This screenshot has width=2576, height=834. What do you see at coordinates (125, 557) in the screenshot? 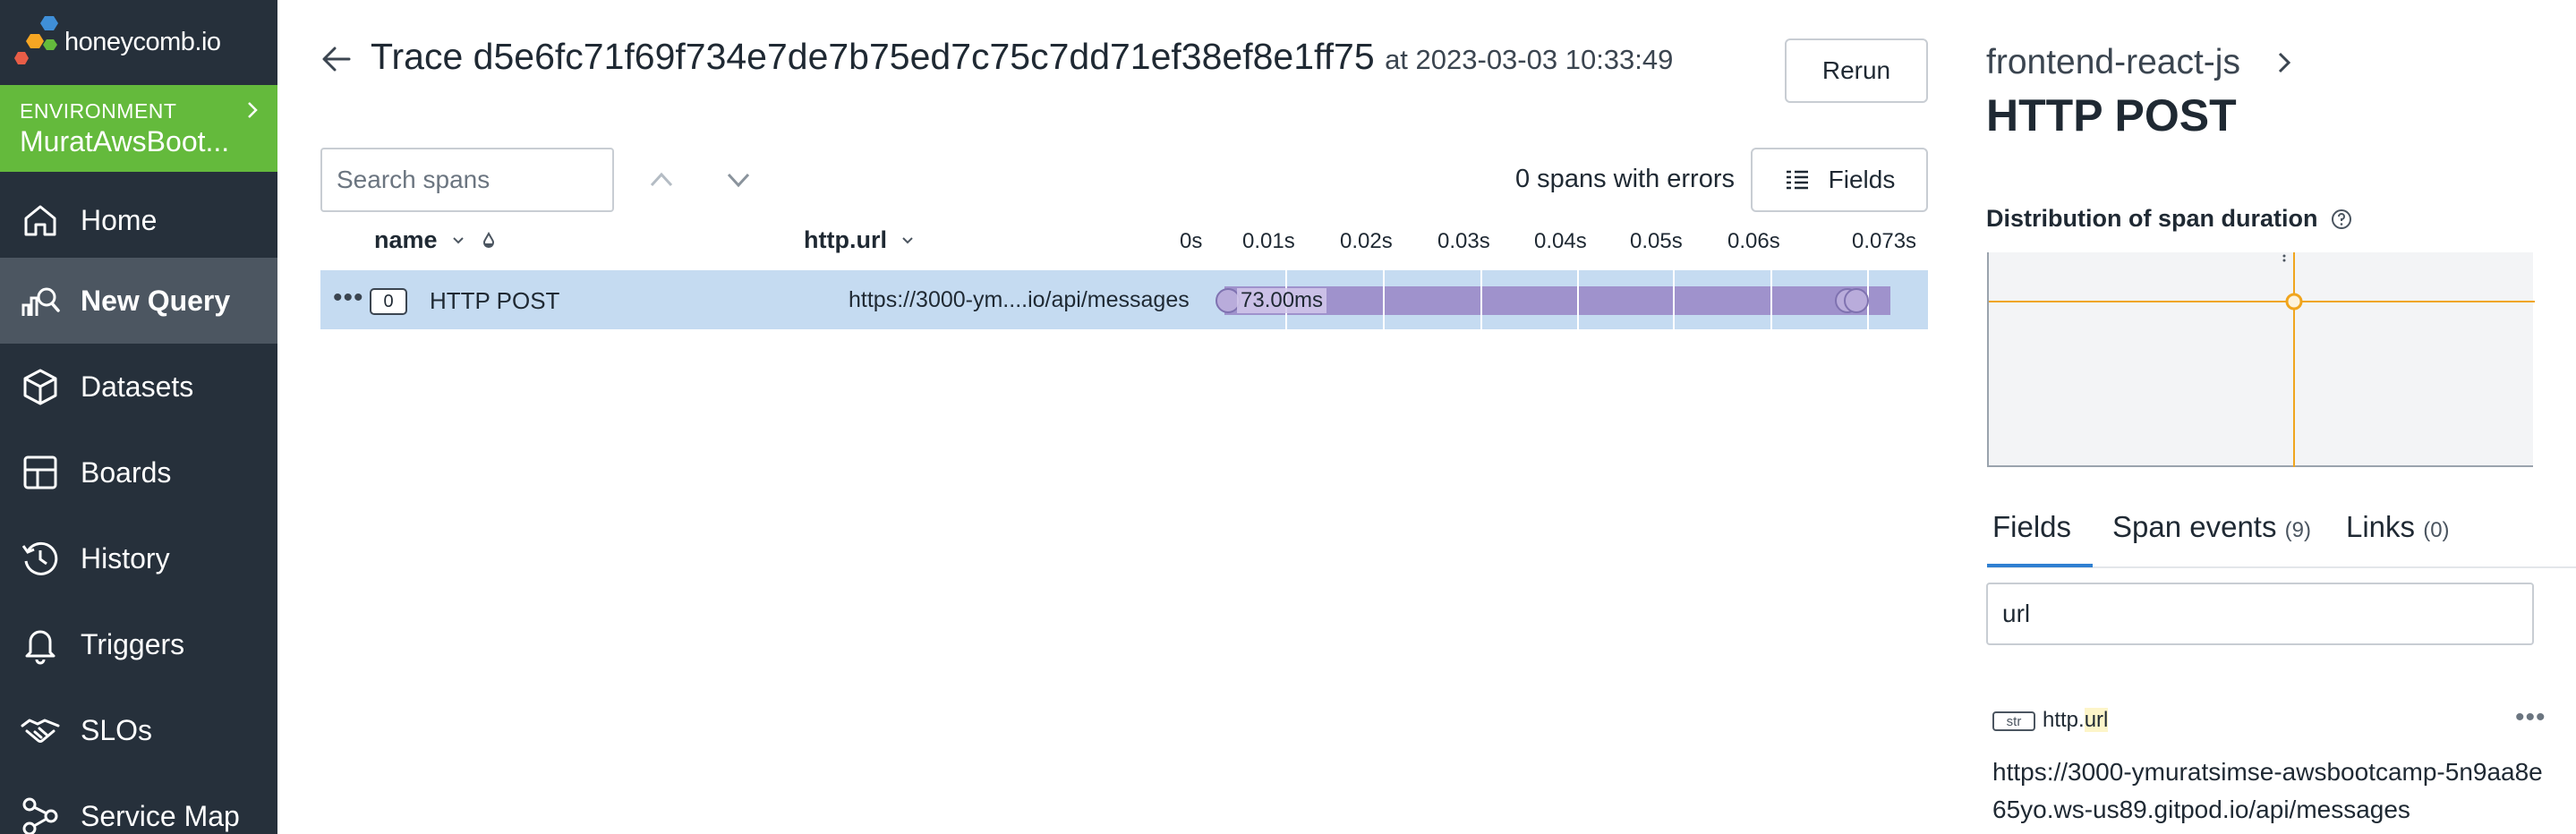
I see `sidebar-item-label: History` at bounding box center [125, 557].